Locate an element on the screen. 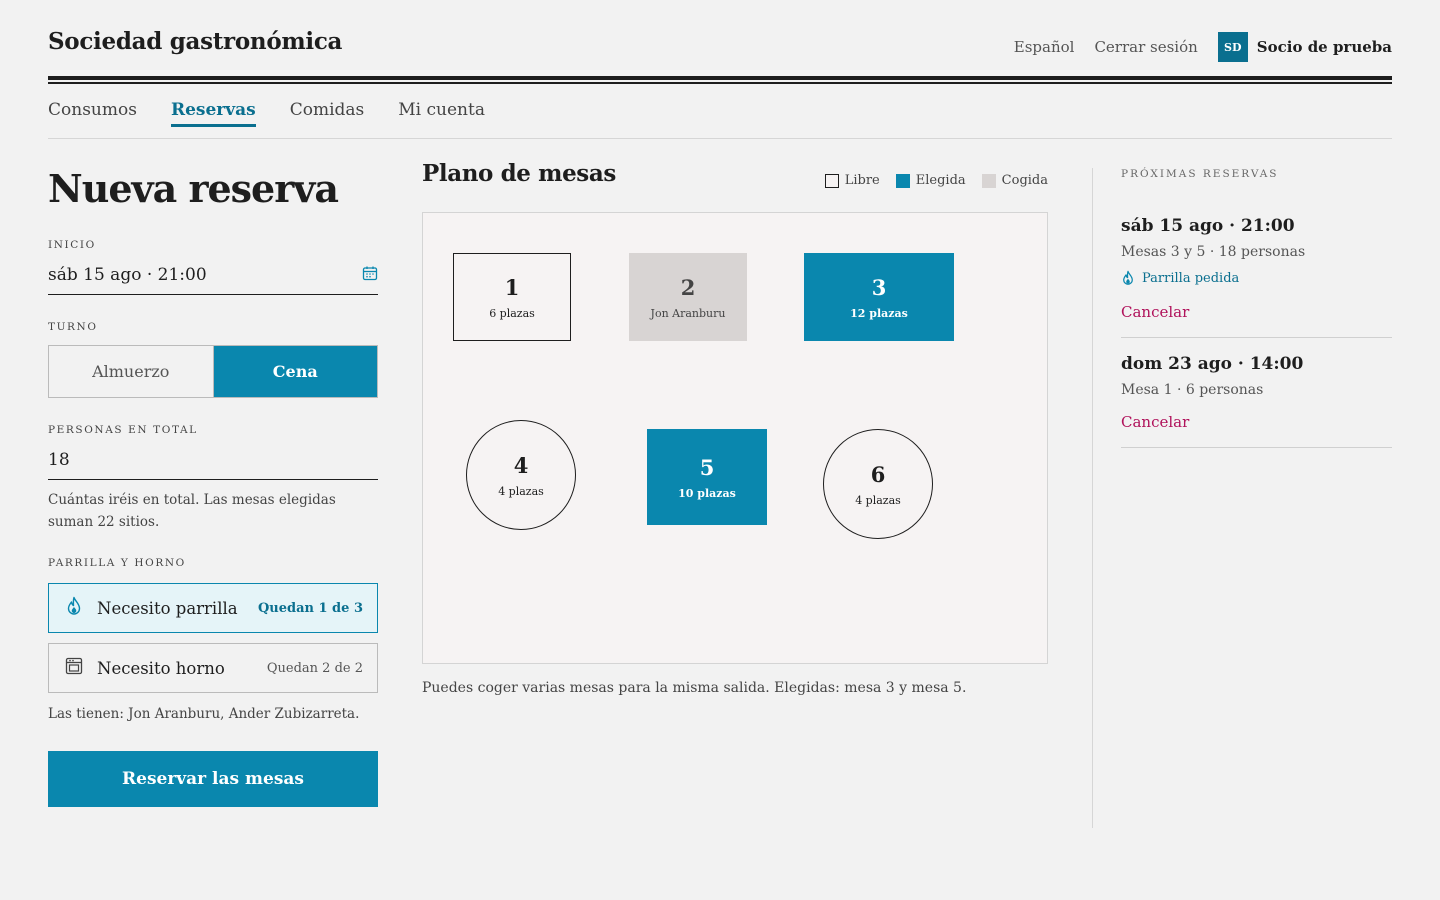 The width and height of the screenshot is (1440, 900). reservation-flag: Parrilla pedida is located at coordinates (1256, 278).